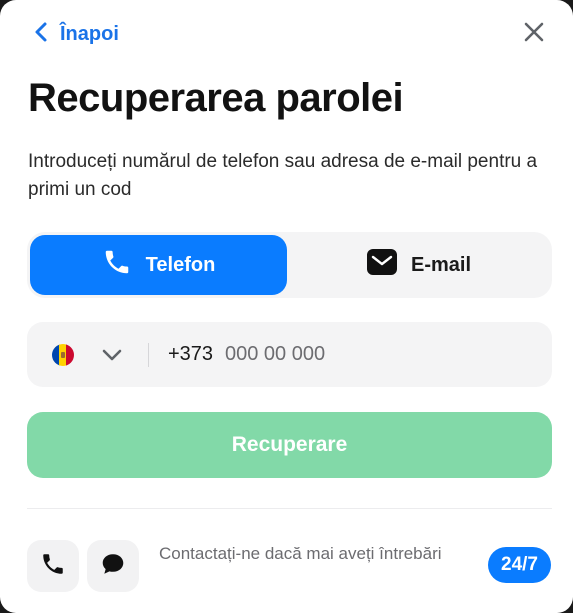 This screenshot has width=573, height=613. I want to click on method-toggle: Telefon E-mail, so click(289, 265).